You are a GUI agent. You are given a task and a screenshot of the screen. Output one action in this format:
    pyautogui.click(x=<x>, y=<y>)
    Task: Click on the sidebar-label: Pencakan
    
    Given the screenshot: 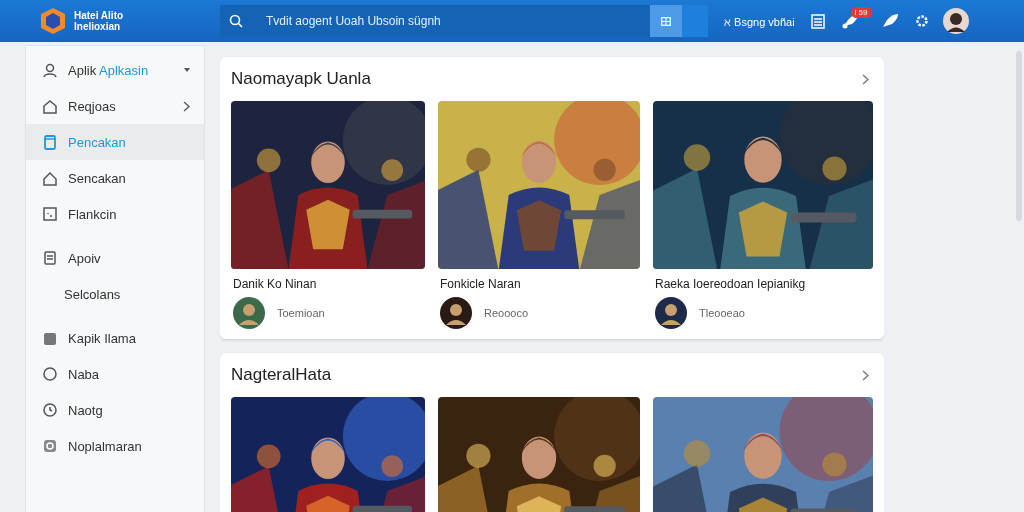 What is the action you would take?
    pyautogui.click(x=97, y=142)
    